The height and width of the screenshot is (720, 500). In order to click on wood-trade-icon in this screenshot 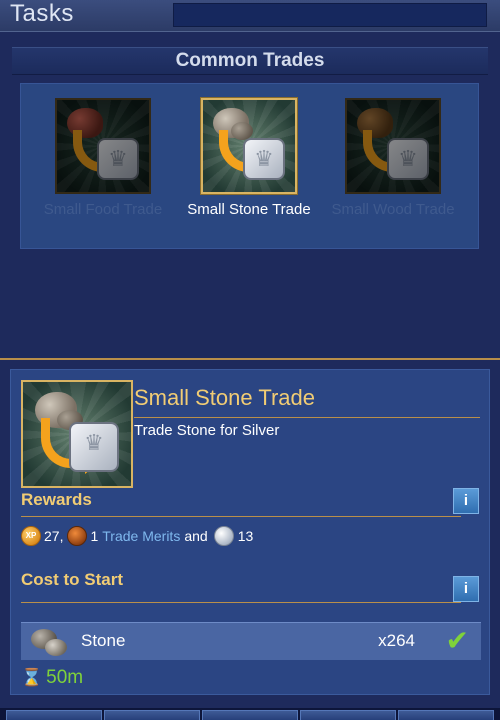, I will do `click(393, 146)`.